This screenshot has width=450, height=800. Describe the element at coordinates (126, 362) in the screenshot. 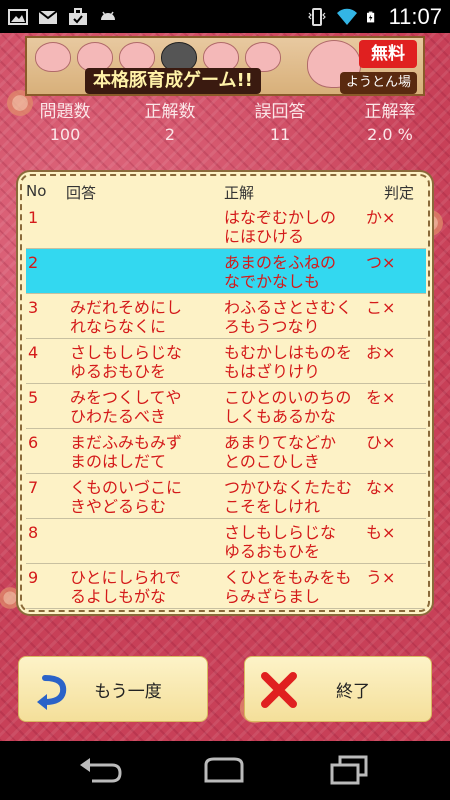

I see `row-answer: さしもしらじな ゆるおもひを` at that location.